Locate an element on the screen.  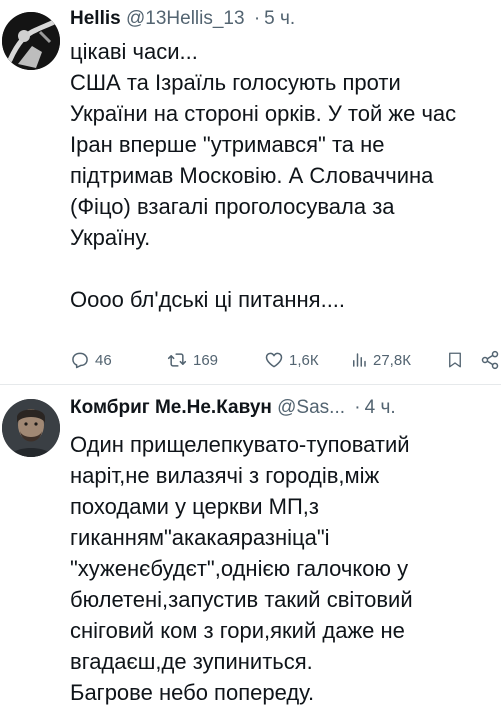
tweet-text-line: (Фіцо) взагалі проголосувала за is located at coordinates (232, 206).